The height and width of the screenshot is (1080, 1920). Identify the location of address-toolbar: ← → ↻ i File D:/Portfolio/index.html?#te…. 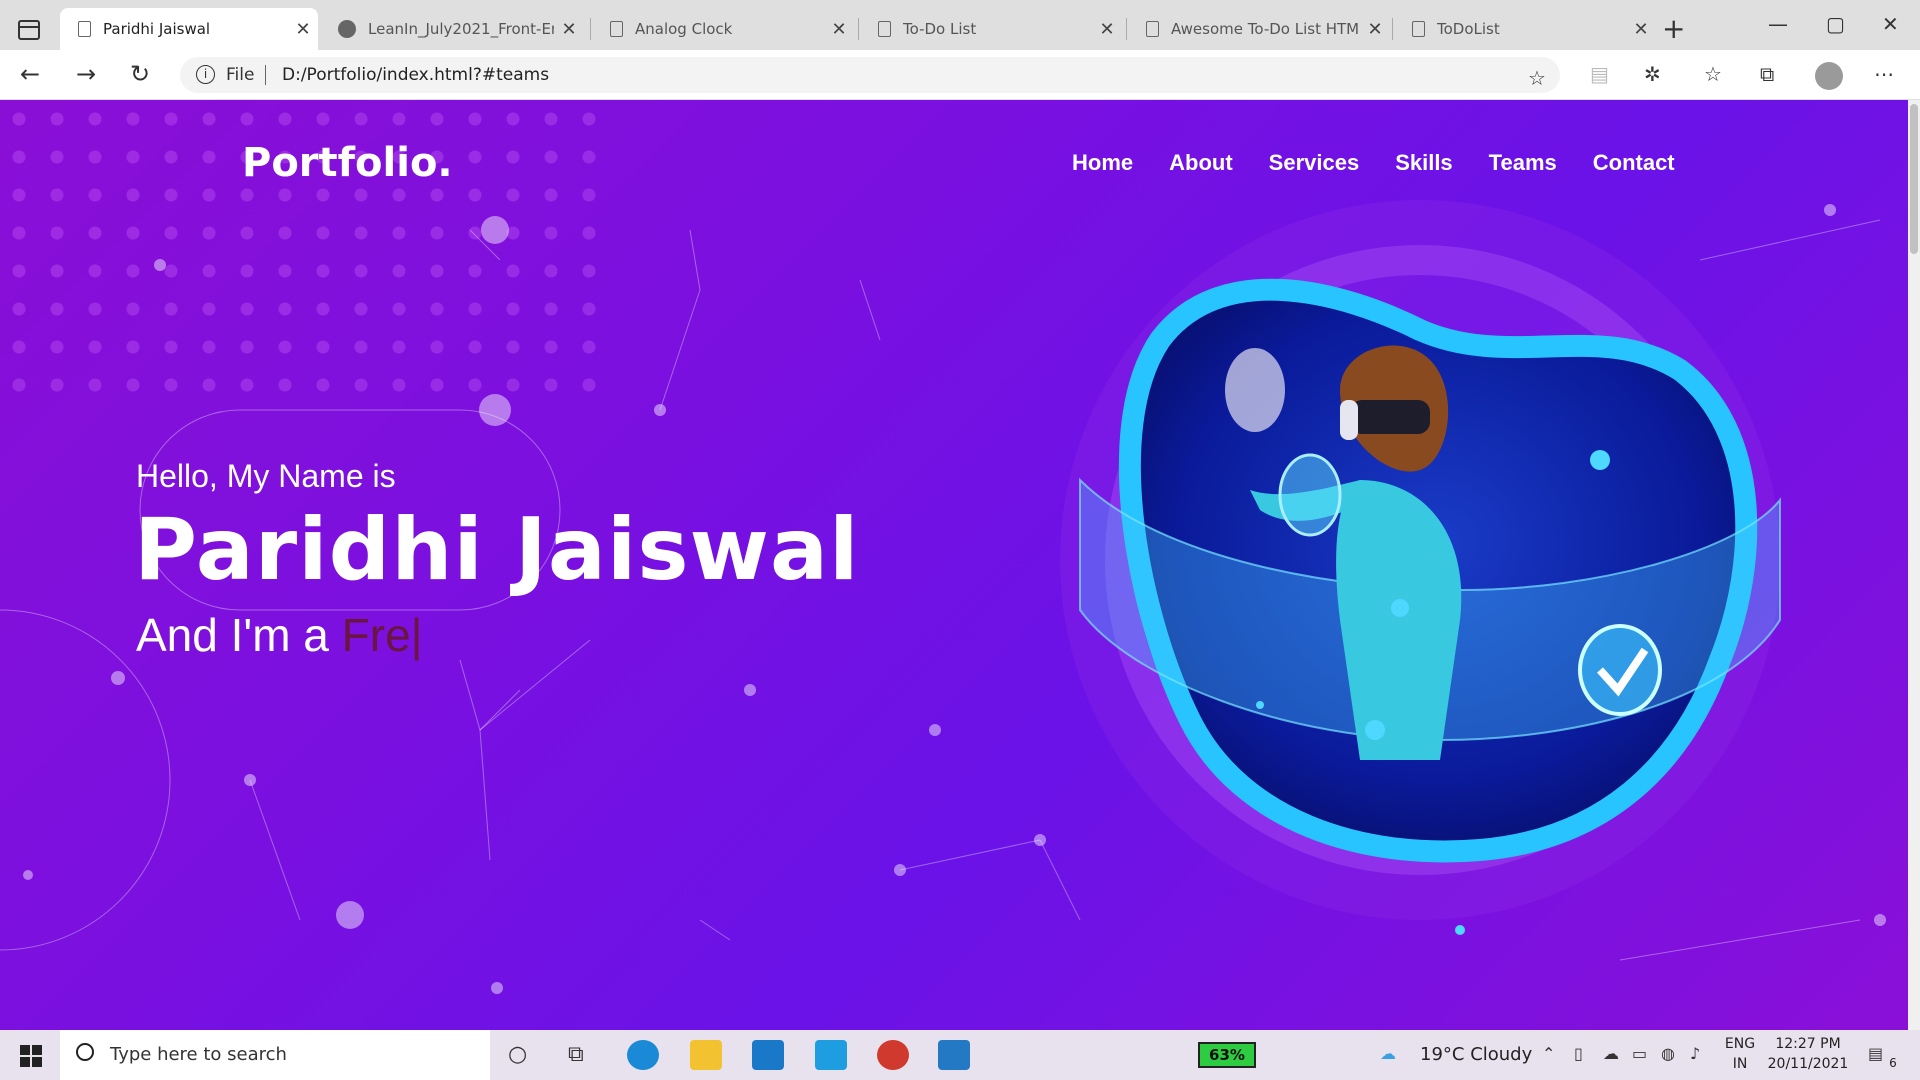
(960, 75).